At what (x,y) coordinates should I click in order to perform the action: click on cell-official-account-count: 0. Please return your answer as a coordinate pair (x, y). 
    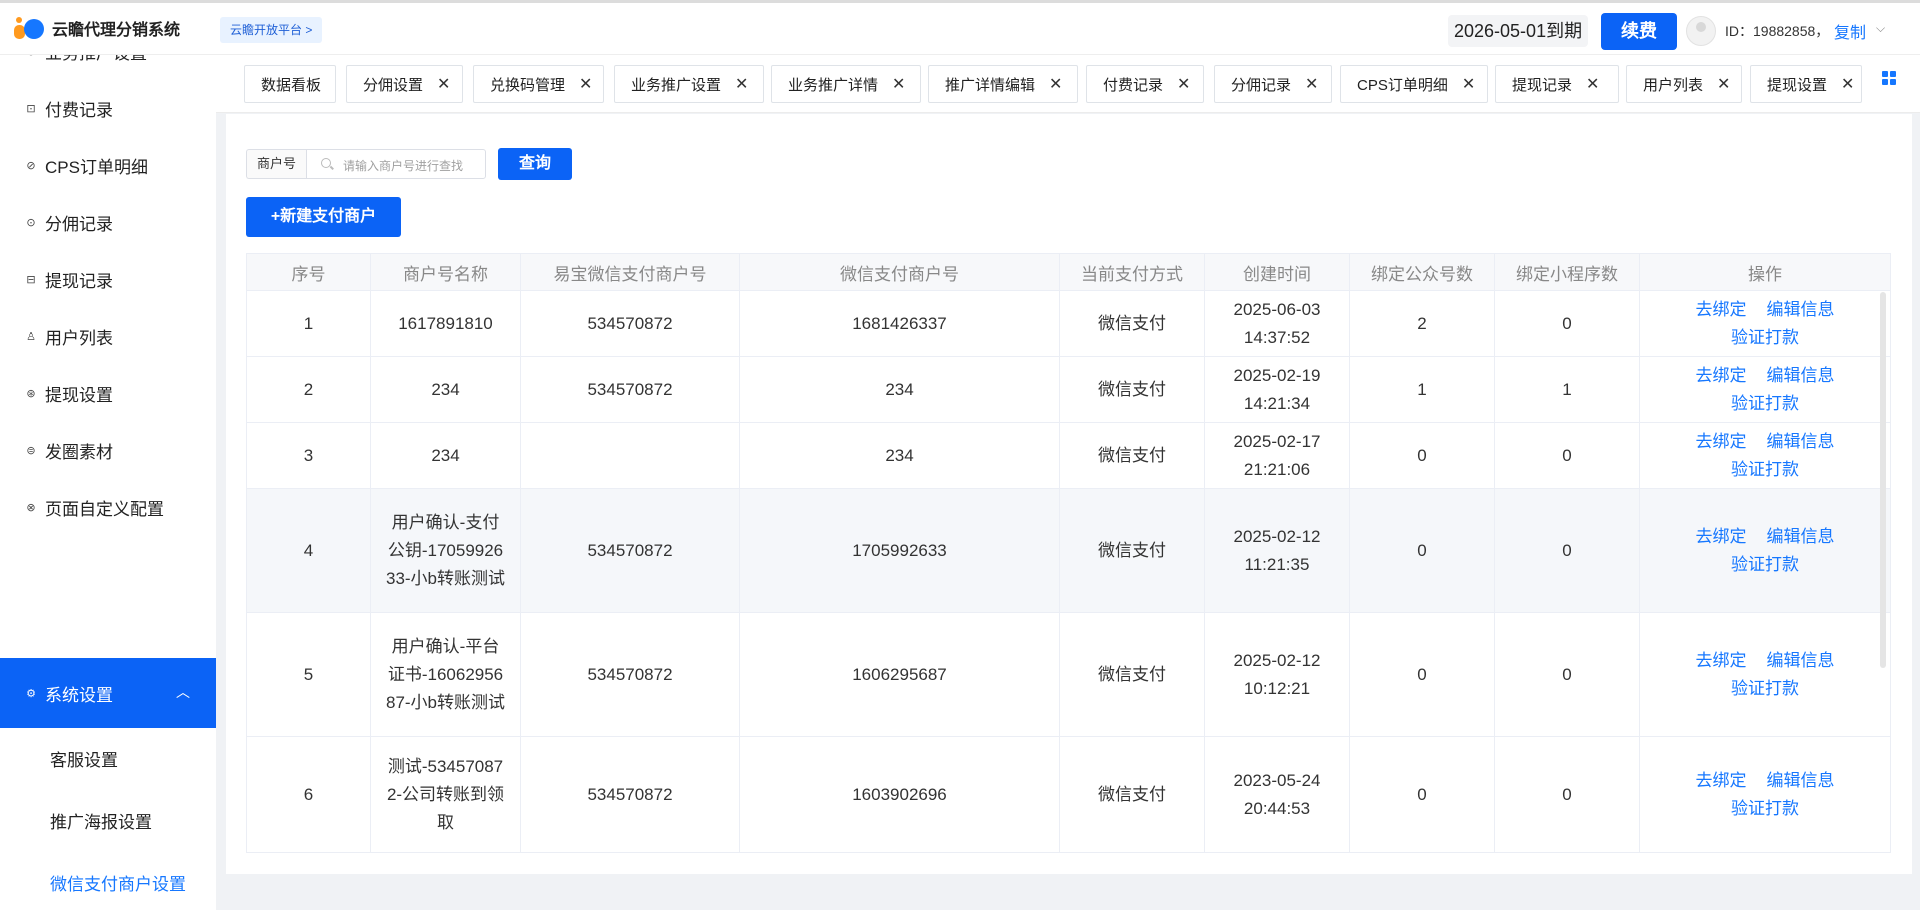
    Looking at the image, I should click on (1422, 794).